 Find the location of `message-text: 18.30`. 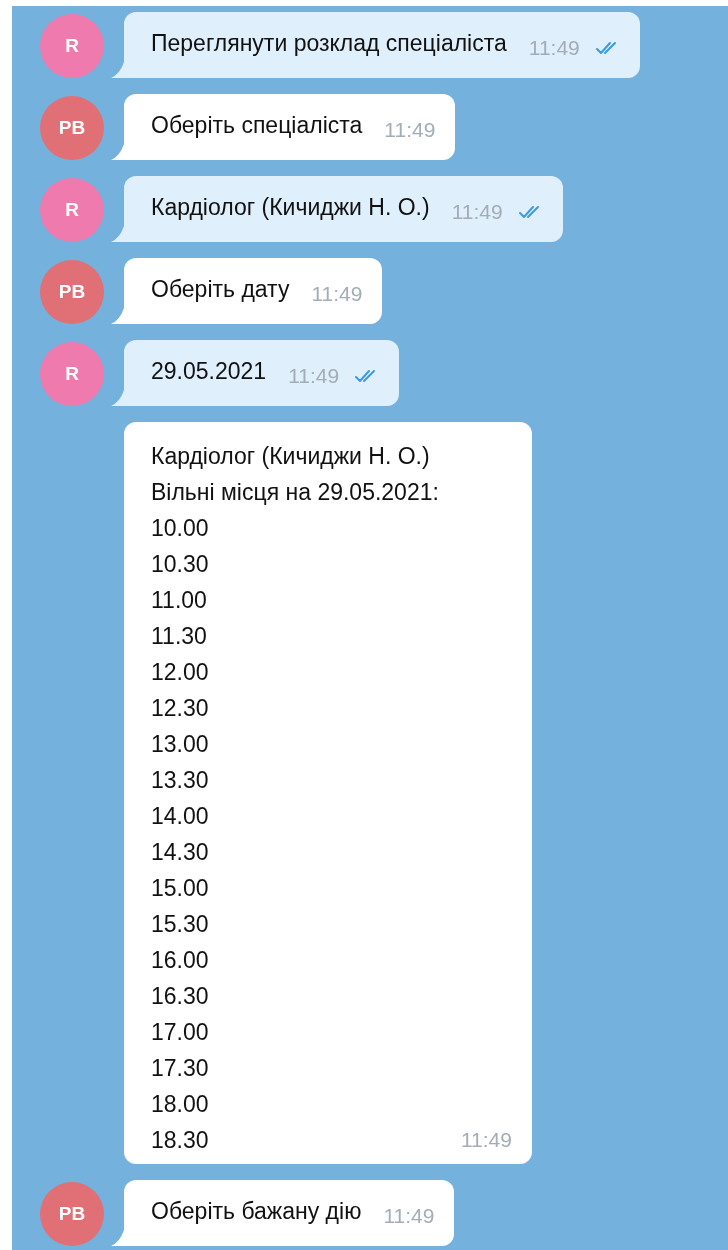

message-text: 18.30 is located at coordinates (180, 1140).